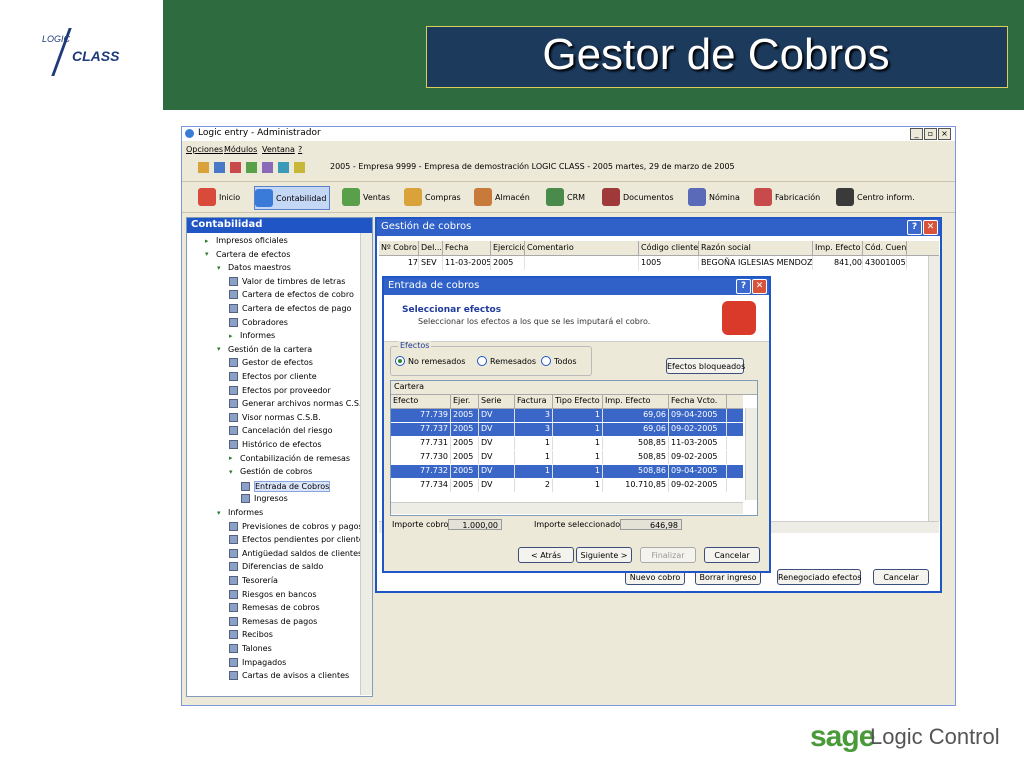 Image resolution: width=1024 pixels, height=768 pixels. What do you see at coordinates (204, 149) in the screenshot?
I see `menu-opciones: Opciones` at bounding box center [204, 149].